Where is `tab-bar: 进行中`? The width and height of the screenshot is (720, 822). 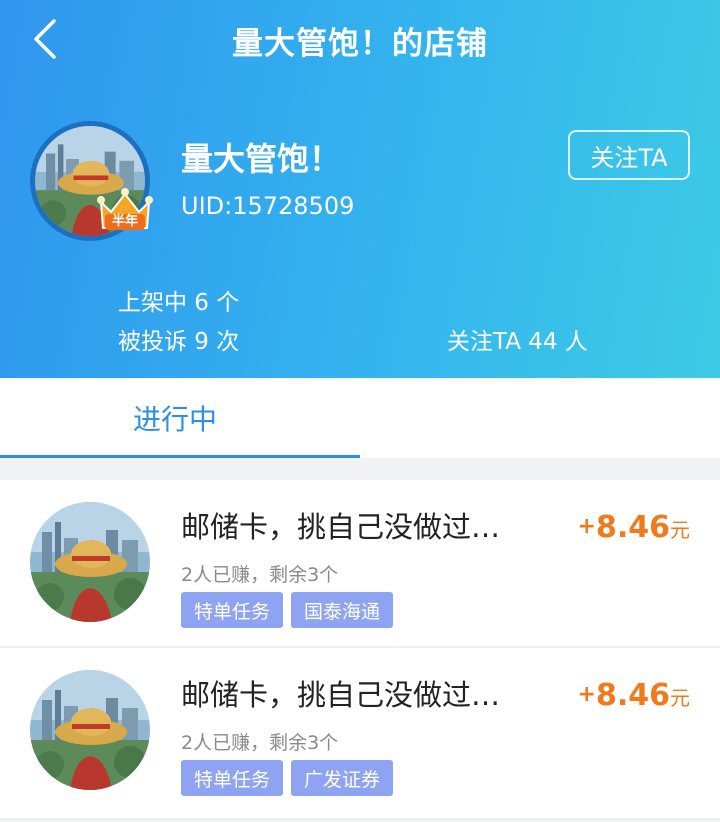 tab-bar: 进行中 is located at coordinates (360, 418).